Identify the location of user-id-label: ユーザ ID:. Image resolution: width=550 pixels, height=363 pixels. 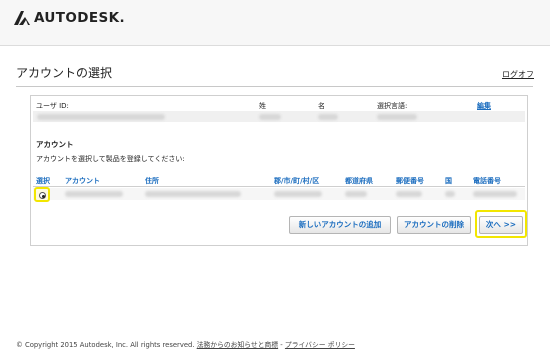
(52, 106).